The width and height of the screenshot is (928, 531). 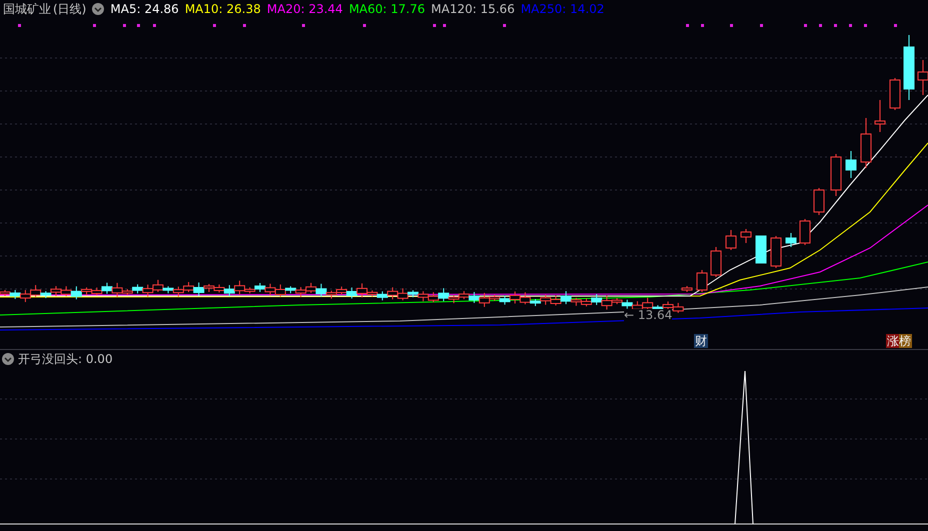 What do you see at coordinates (899, 341) in the screenshot?
I see `event-marker: 涨榜` at bounding box center [899, 341].